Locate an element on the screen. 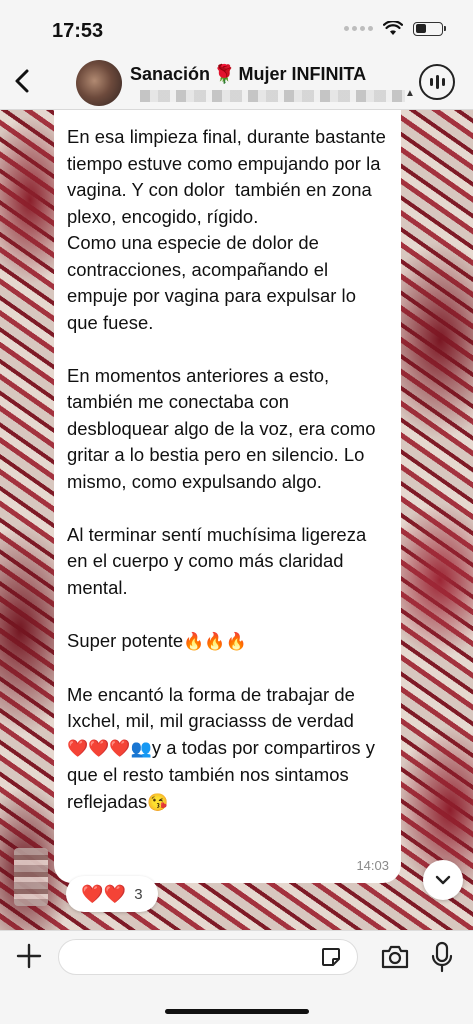 The image size is (473, 1024). rose-icon: 🌹 is located at coordinates (224, 74).